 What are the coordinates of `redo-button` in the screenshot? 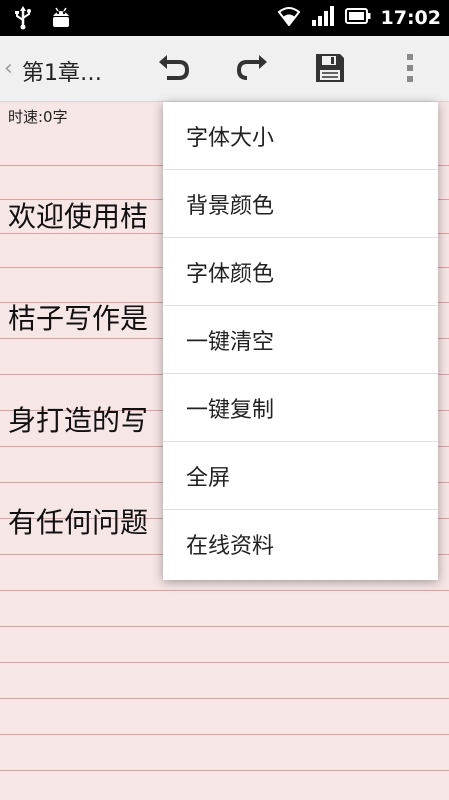 It's located at (252, 70).